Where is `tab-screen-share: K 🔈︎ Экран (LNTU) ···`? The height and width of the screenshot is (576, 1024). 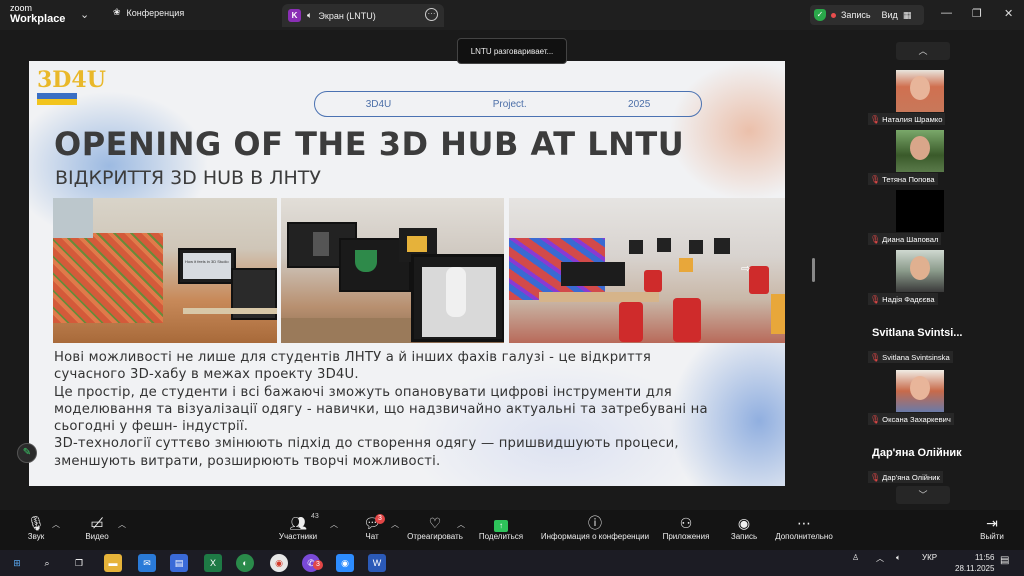 tab-screen-share: K 🔈︎ Экран (LNTU) ··· is located at coordinates (363, 15).